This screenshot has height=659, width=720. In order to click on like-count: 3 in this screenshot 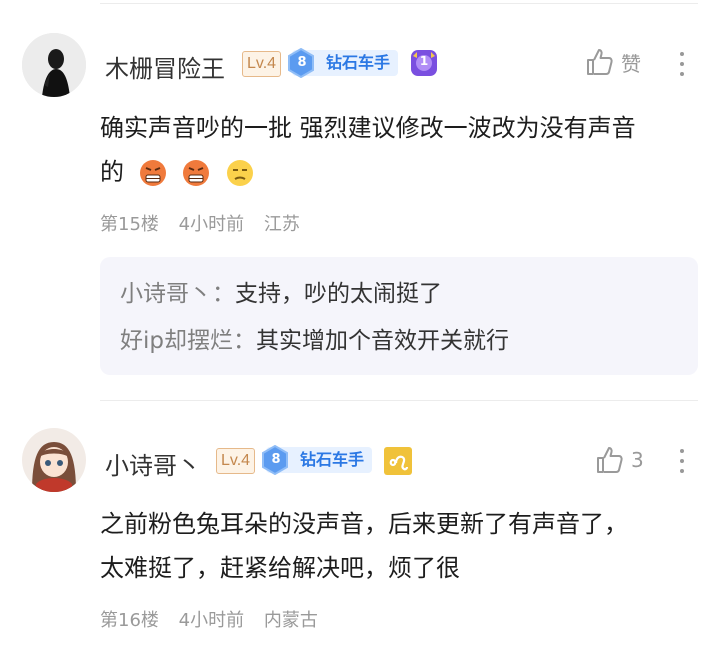, I will do `click(637, 460)`.